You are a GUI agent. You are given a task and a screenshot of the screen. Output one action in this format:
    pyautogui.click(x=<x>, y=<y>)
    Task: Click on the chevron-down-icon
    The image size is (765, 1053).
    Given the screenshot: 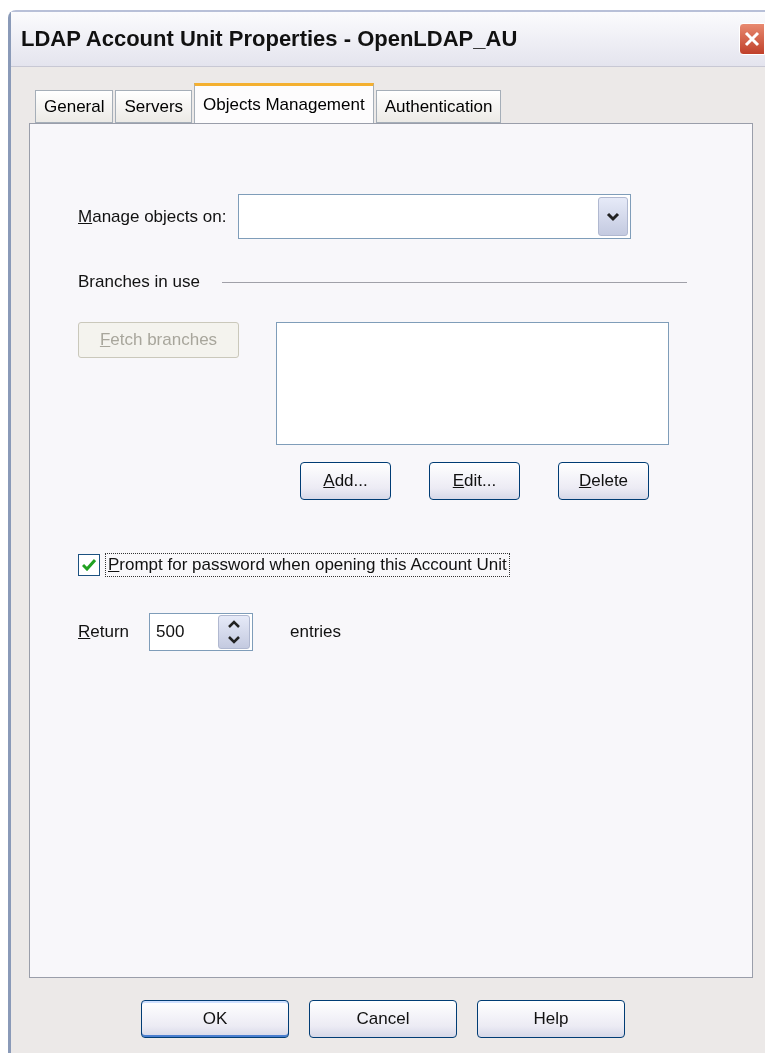 What is the action you would take?
    pyautogui.click(x=613, y=216)
    